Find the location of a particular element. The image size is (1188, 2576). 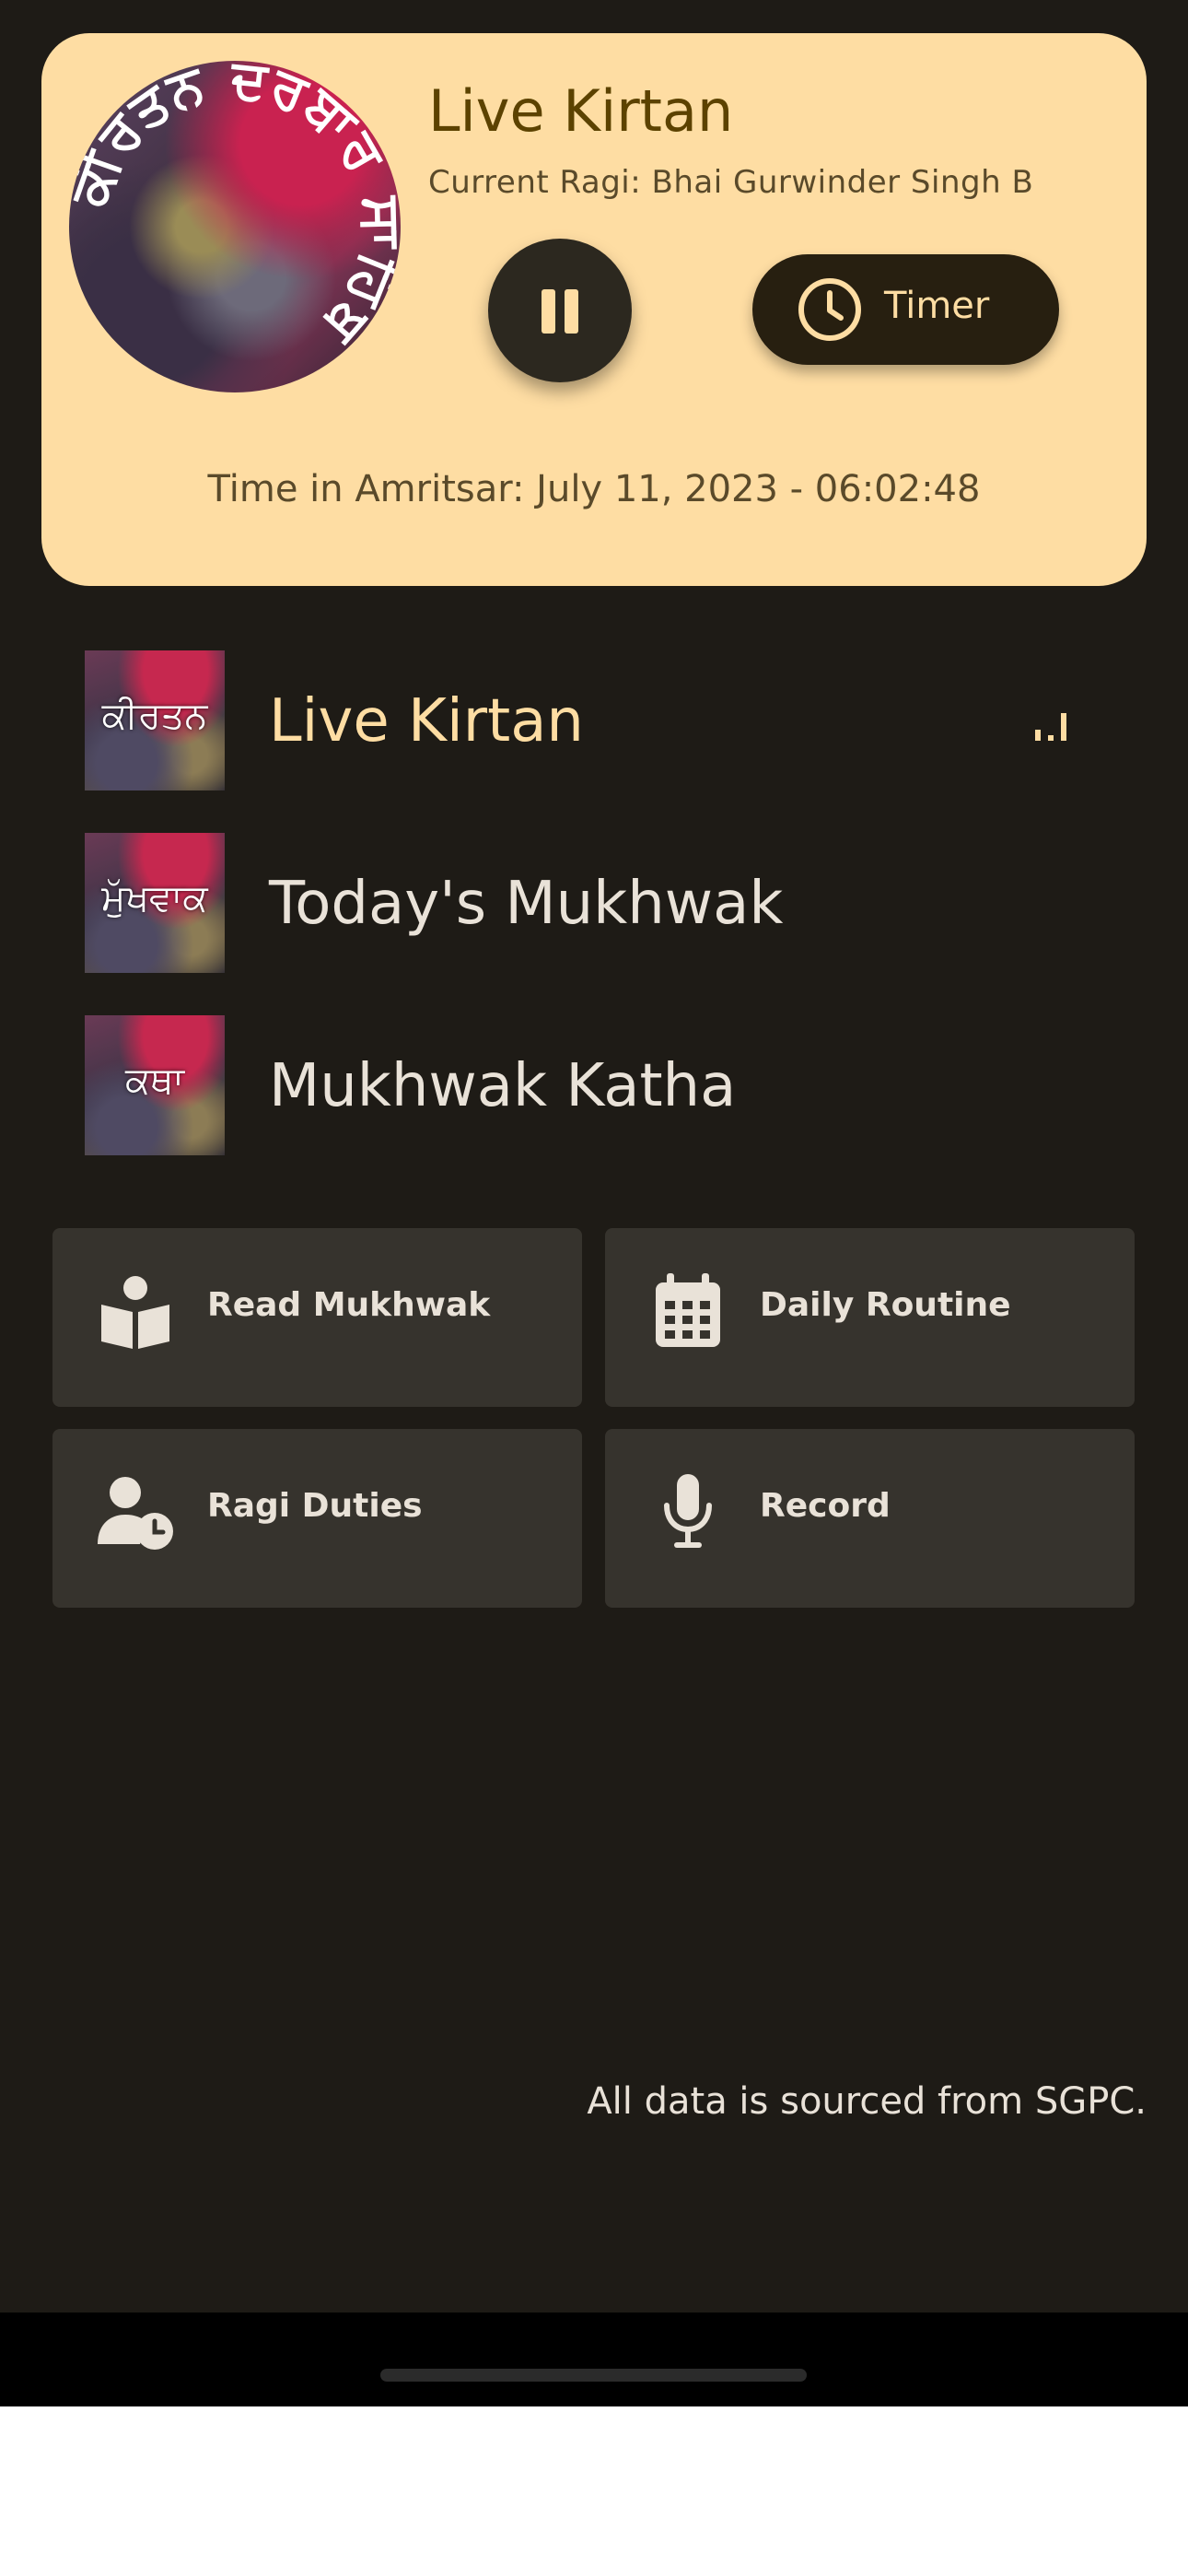

read-mukhwak-button: Read Mukhwak is located at coordinates (317, 1317).